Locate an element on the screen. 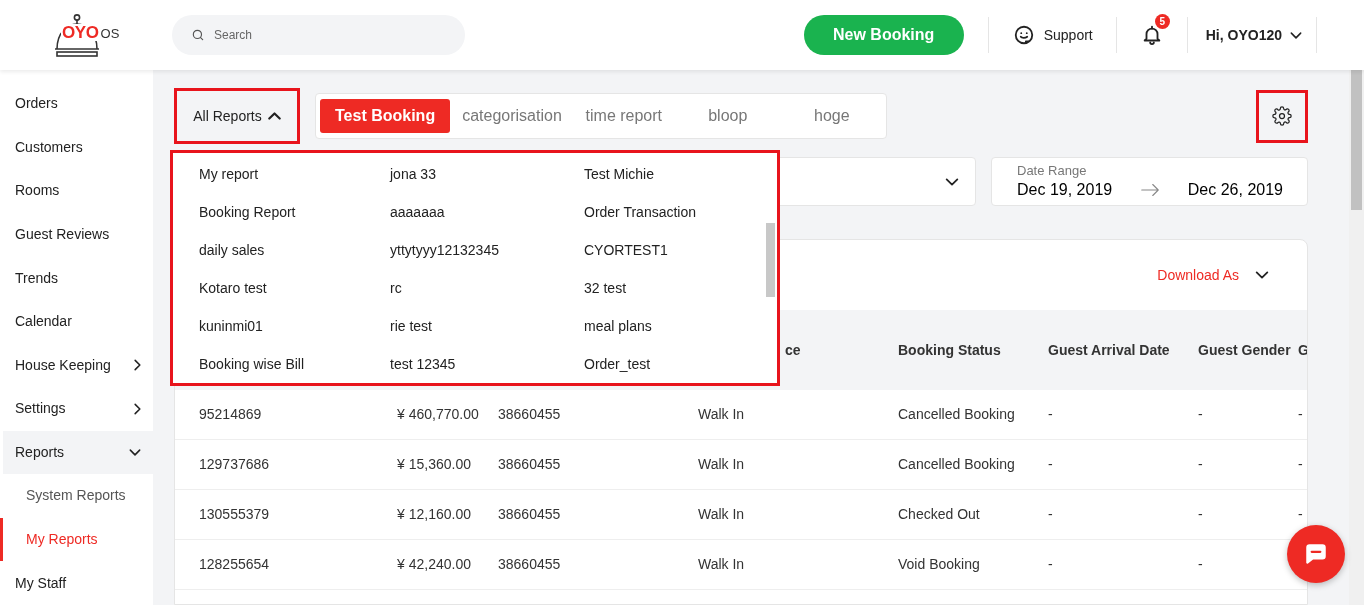 The height and width of the screenshot is (605, 1364). logo-text: OYO is located at coordinates (80, 32).